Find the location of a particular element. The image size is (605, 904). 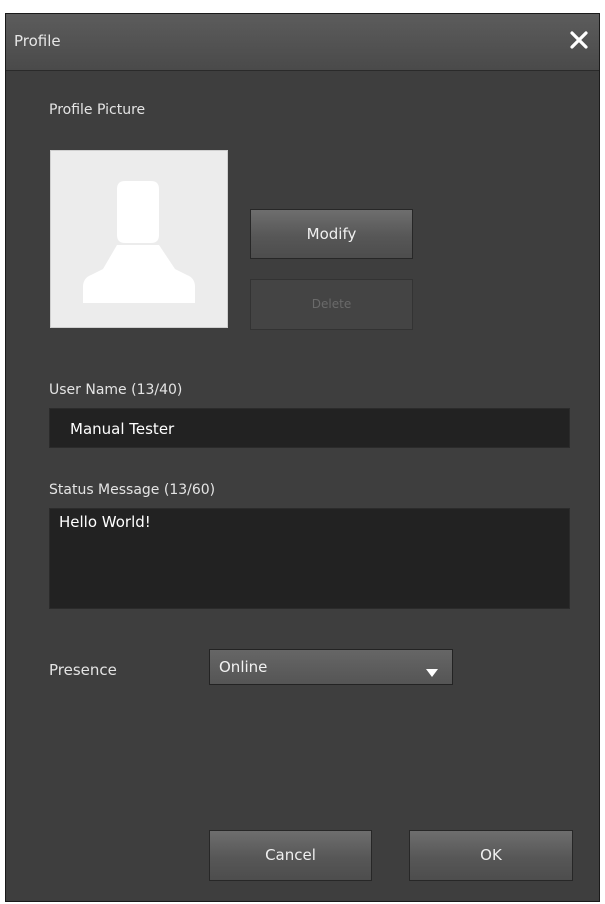

person-silhouette-icon is located at coordinates (139, 239).